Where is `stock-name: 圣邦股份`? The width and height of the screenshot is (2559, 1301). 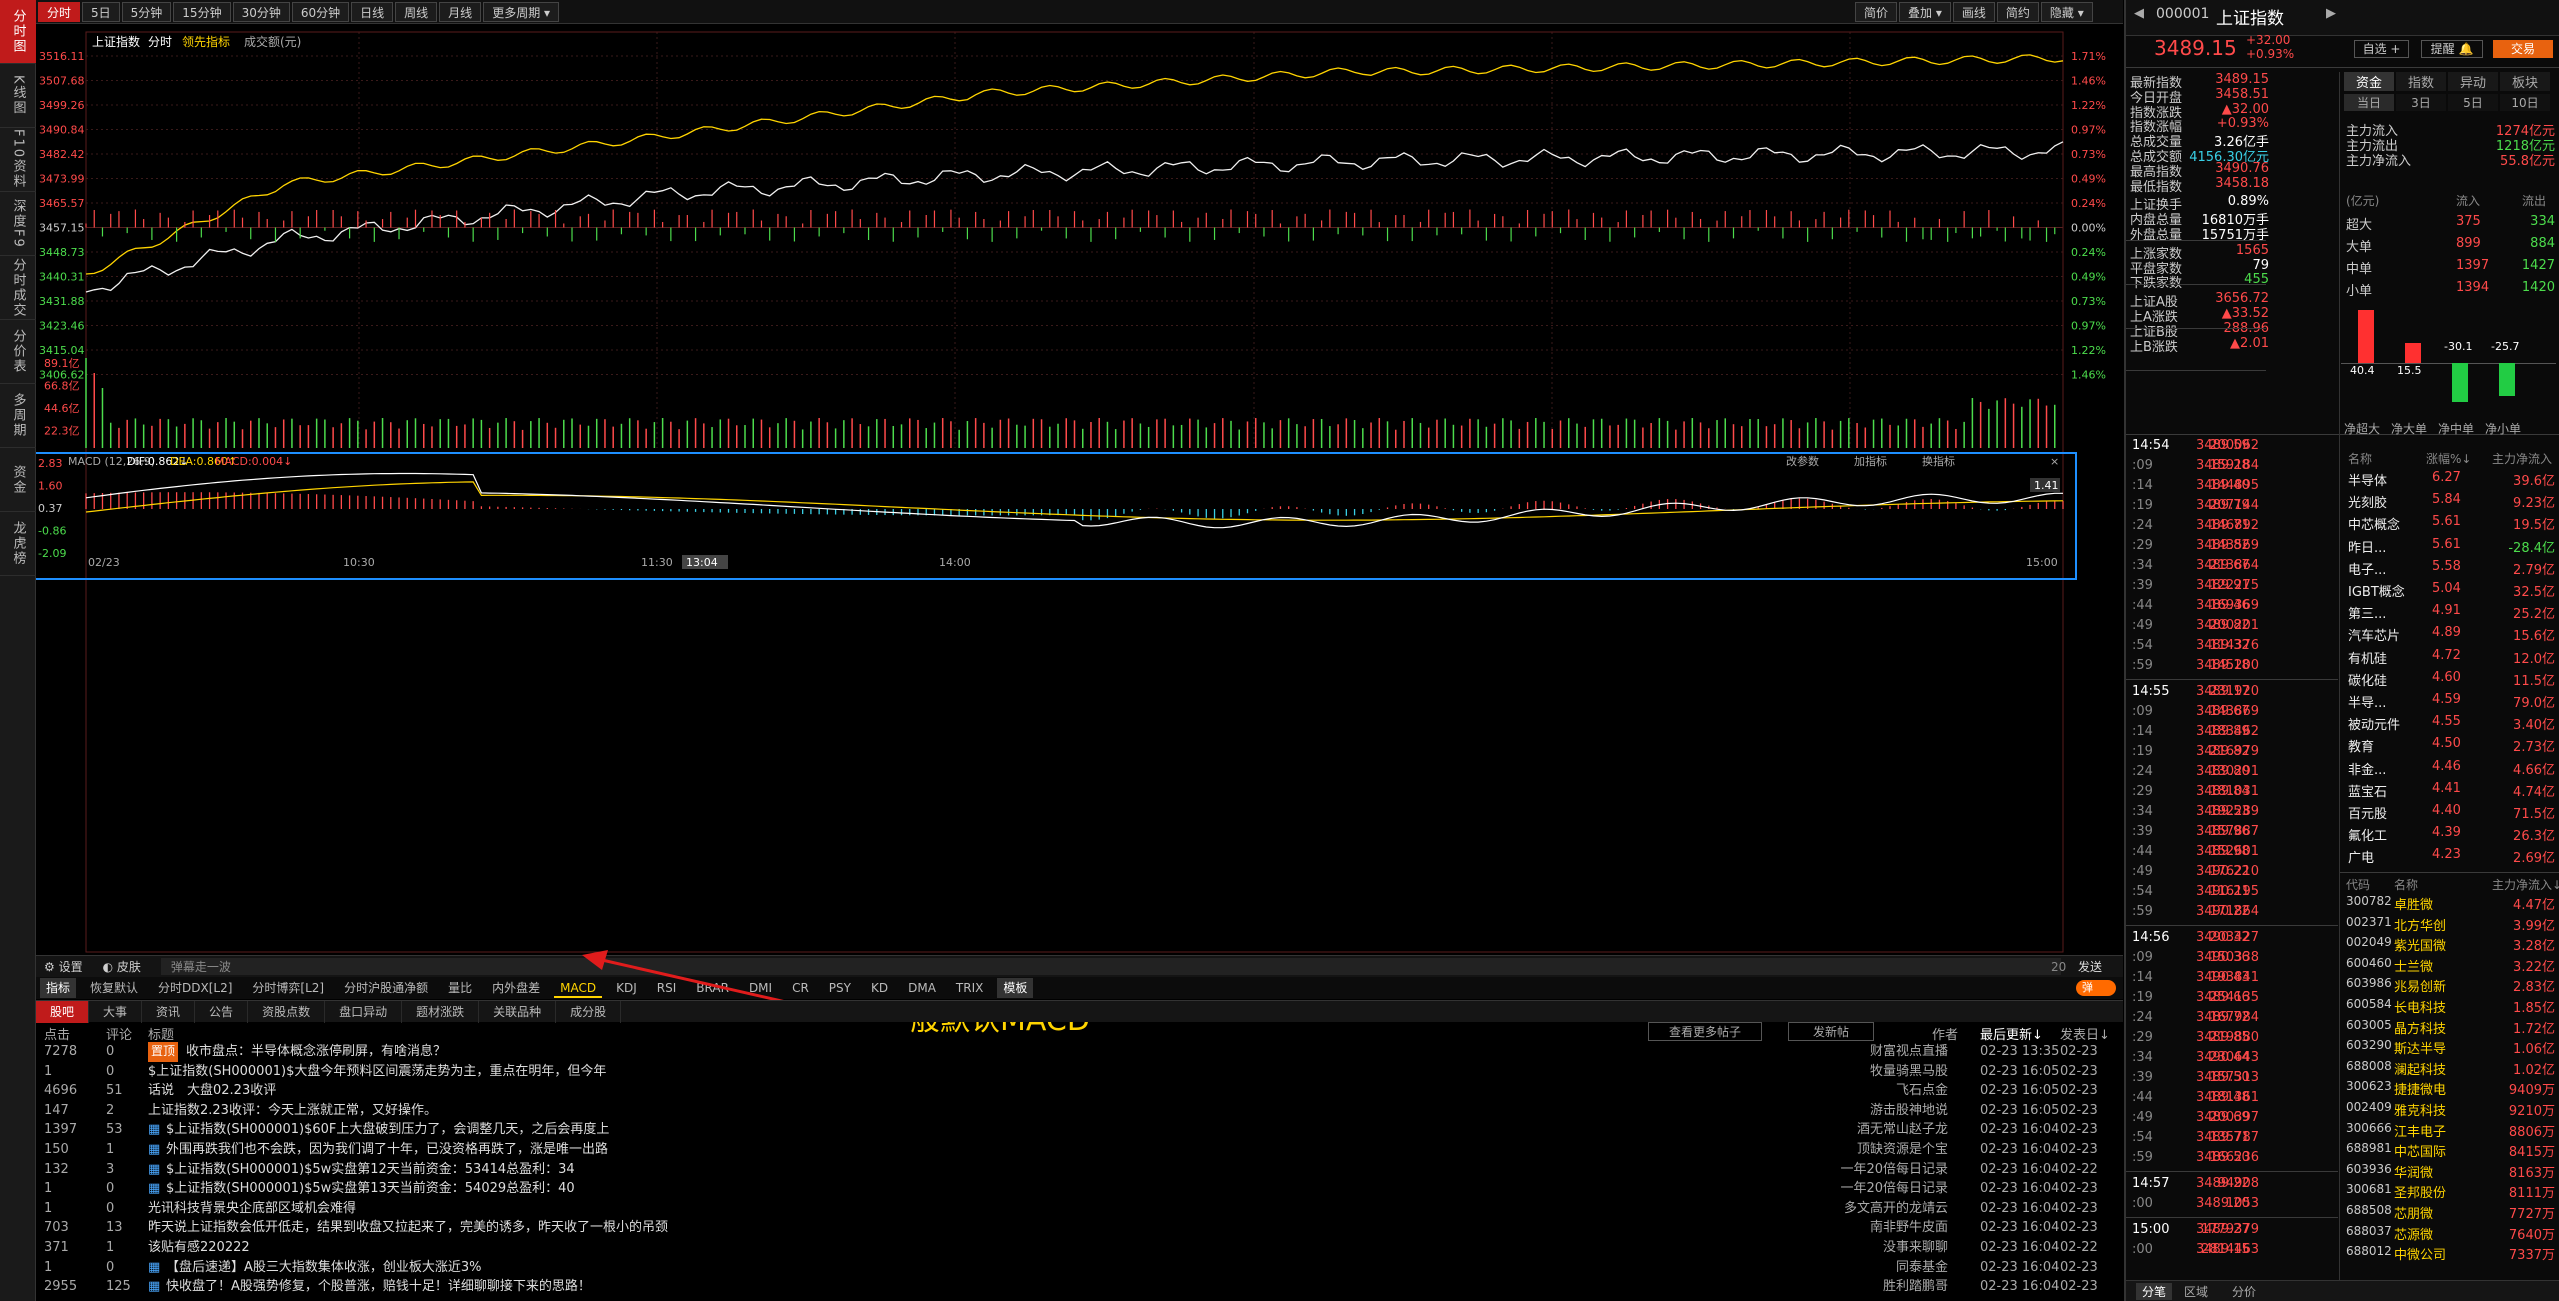 stock-name: 圣邦股份 is located at coordinates (2420, 1191).